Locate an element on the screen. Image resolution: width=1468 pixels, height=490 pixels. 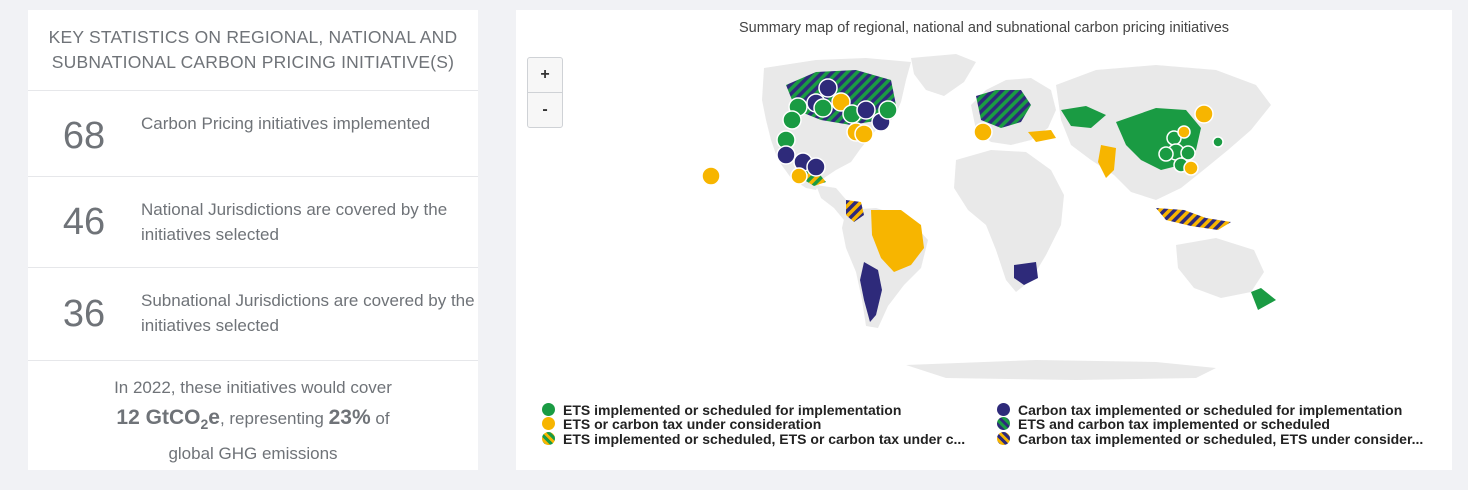
zoom-in-button: + is located at coordinates (545, 75).